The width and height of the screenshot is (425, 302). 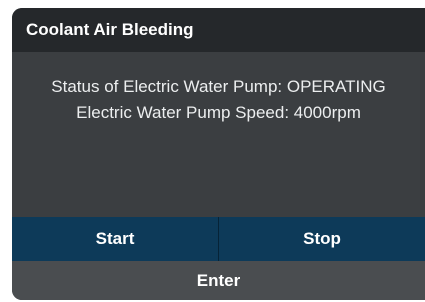 What do you see at coordinates (218, 112) in the screenshot?
I see `pump-speed-text: Electric Water Pump Speed: 4000rpm` at bounding box center [218, 112].